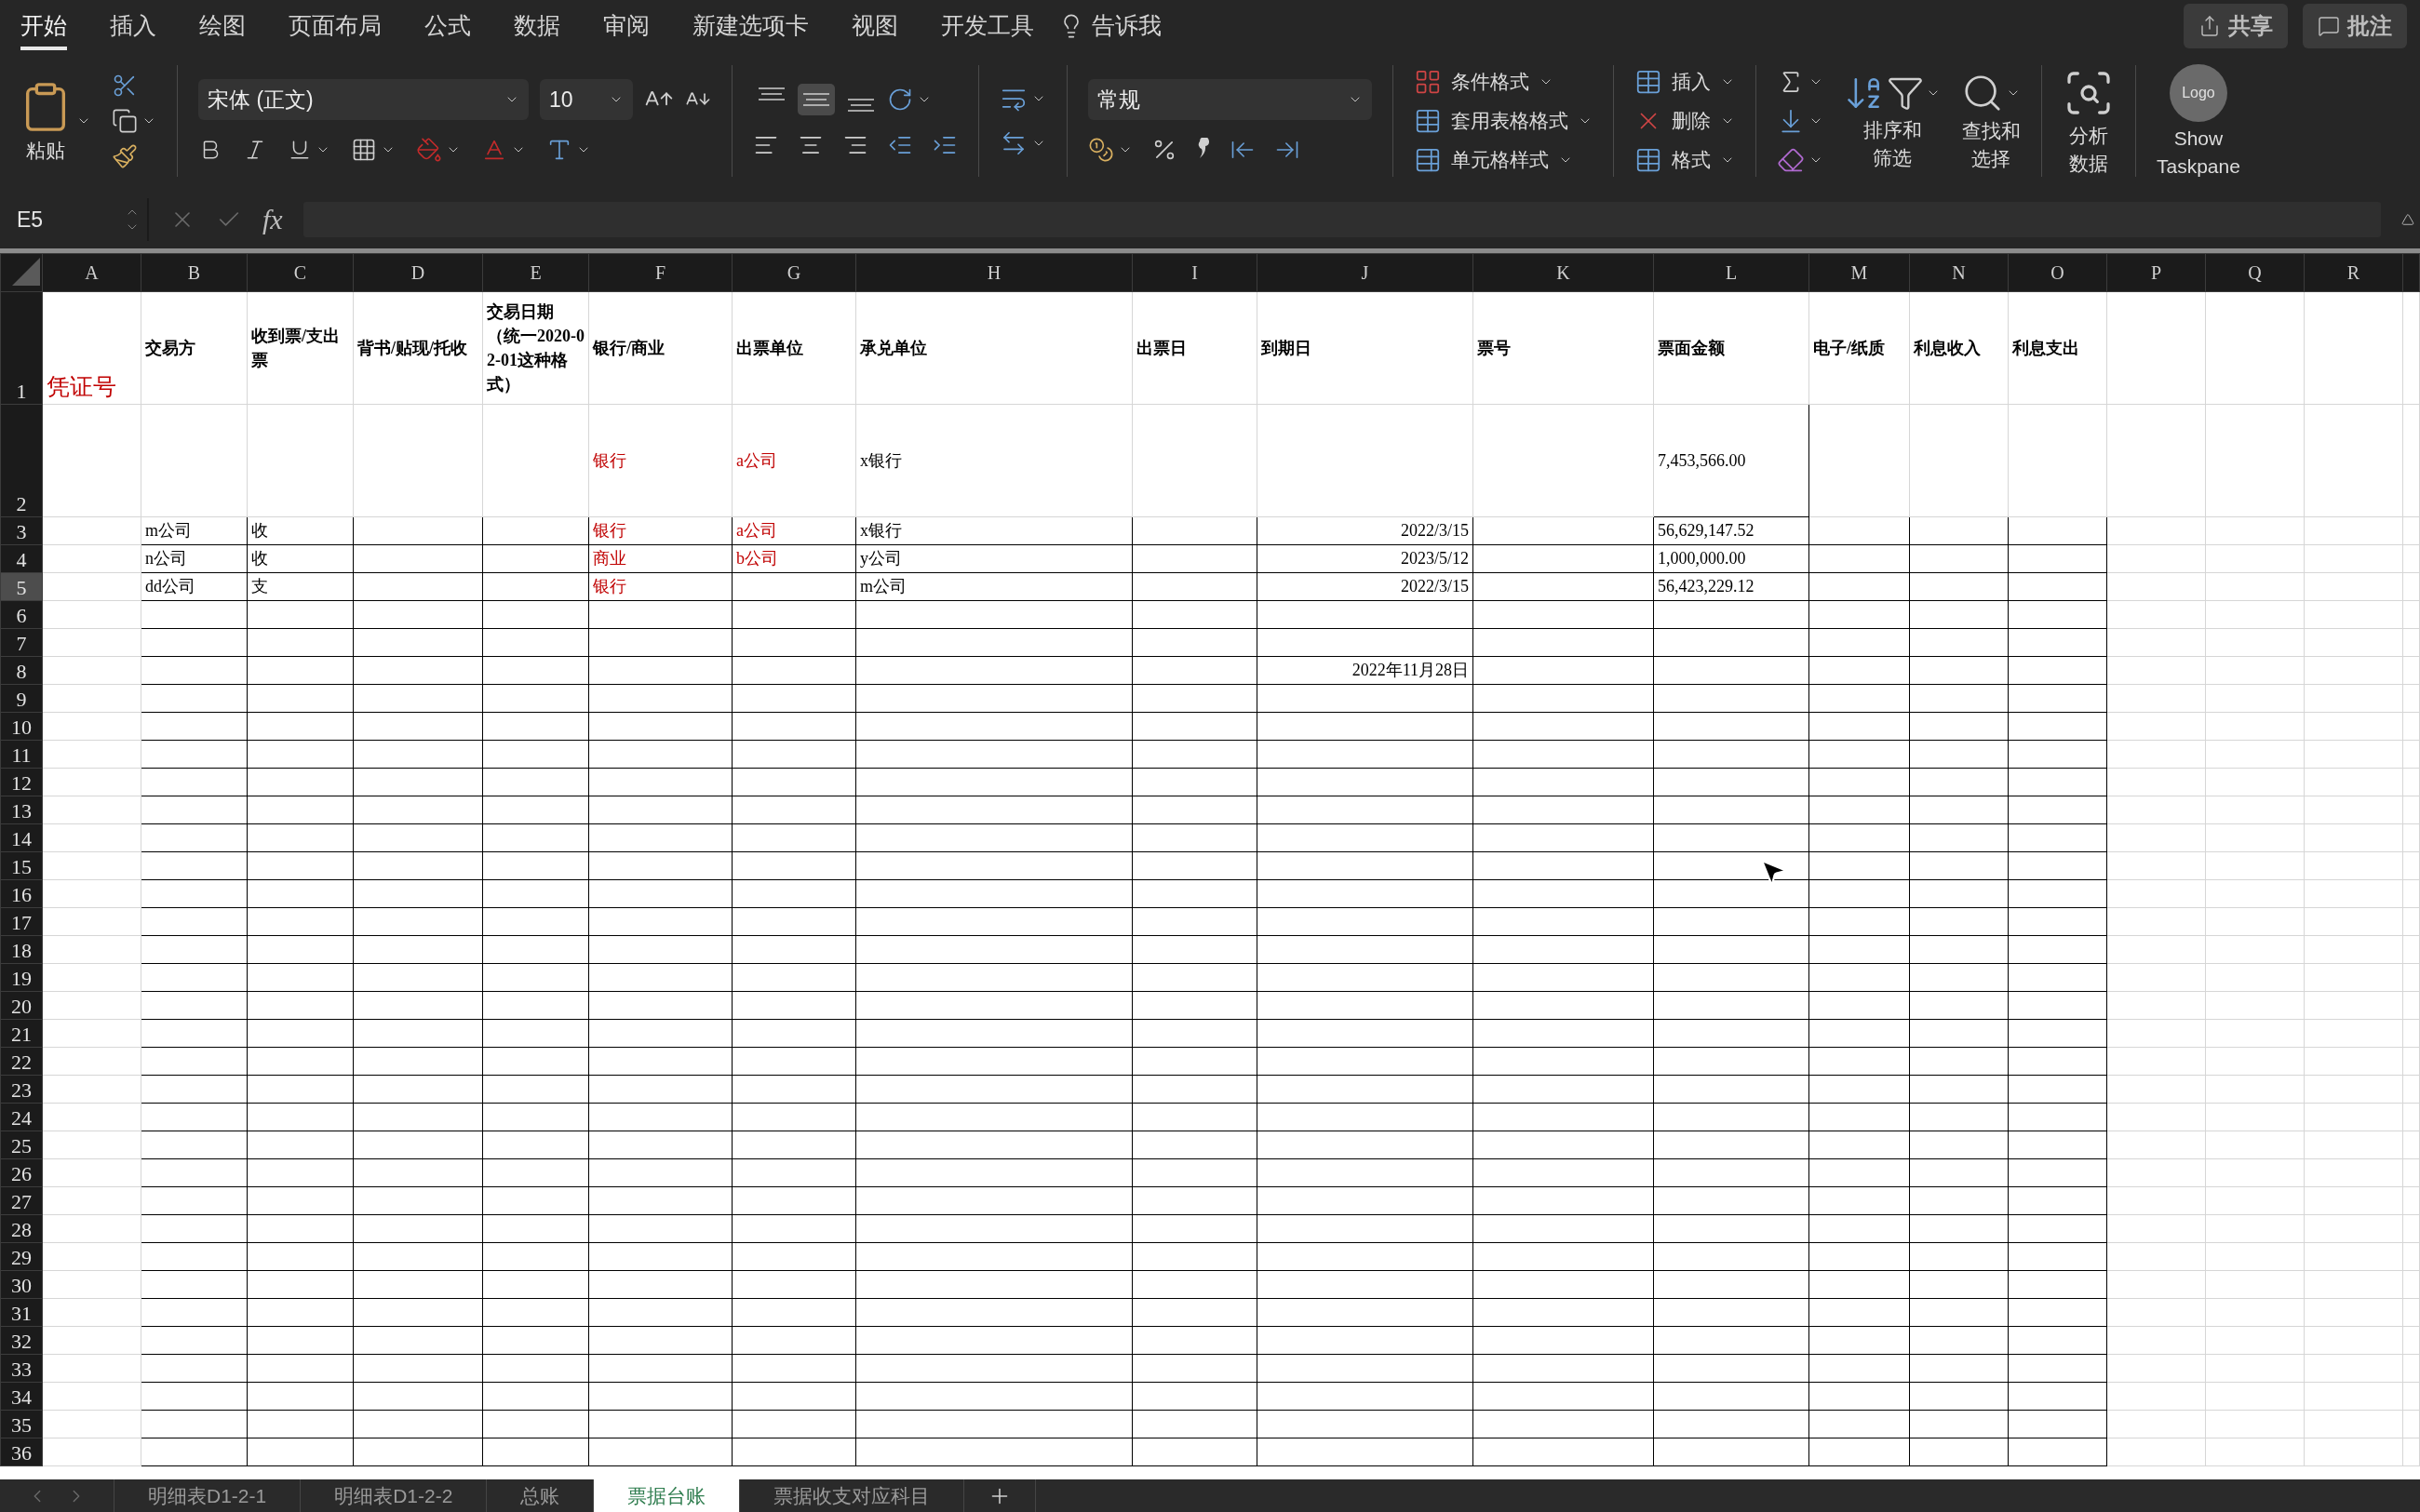 This screenshot has height=1512, width=2420. Describe the element at coordinates (21, 1228) in the screenshot. I see `row-number: 28` at that location.